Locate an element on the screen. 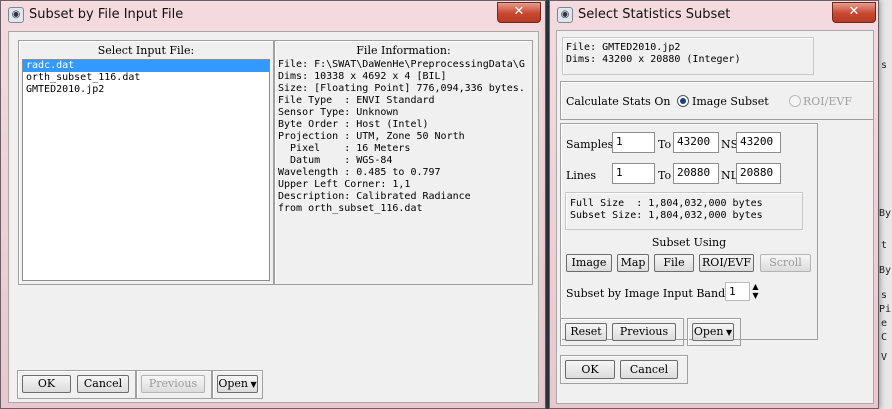 The image size is (892, 409). title-bar: ◉ Subset by File Input File ✕ is located at coordinates (273, 15).